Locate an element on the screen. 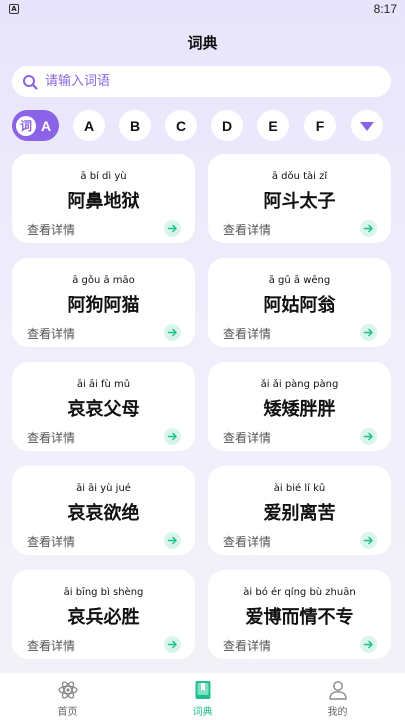  word-card: ā gǒu ā māo 阿狗阿猫 查看详情 is located at coordinates (103, 302).